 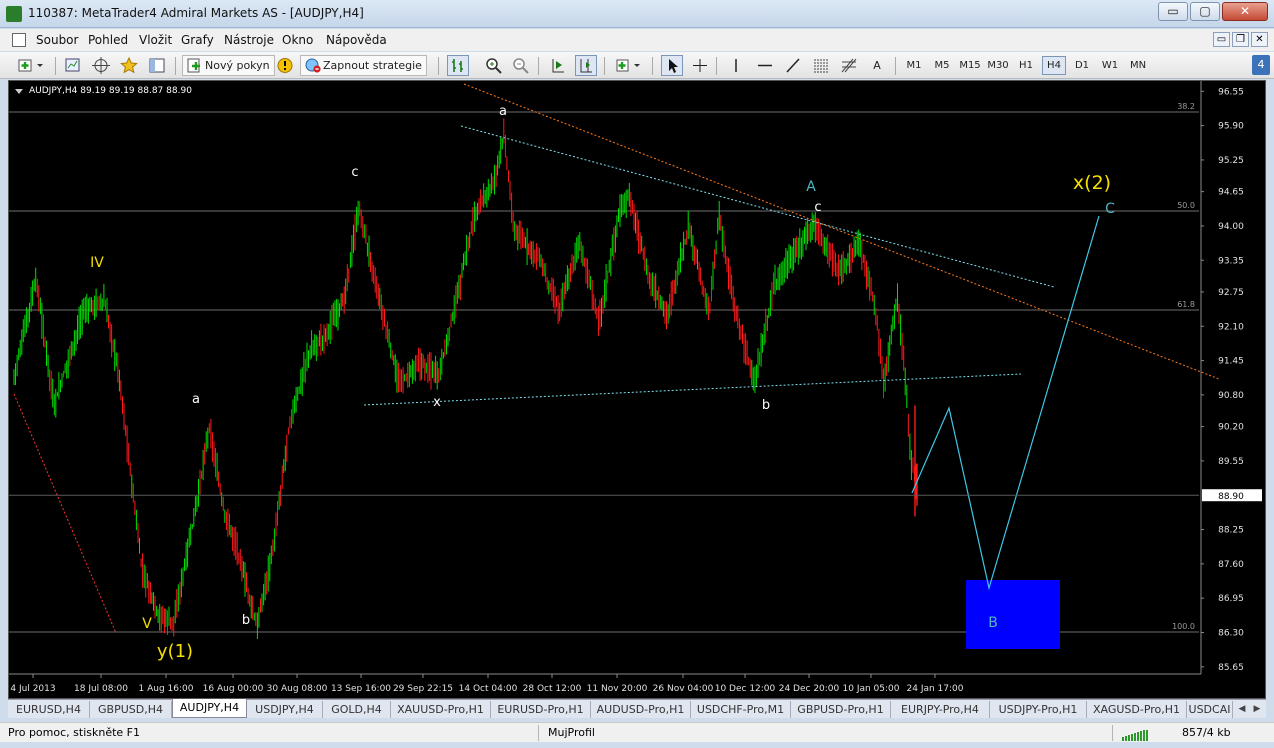 I want to click on trendline-button, so click(x=793, y=65).